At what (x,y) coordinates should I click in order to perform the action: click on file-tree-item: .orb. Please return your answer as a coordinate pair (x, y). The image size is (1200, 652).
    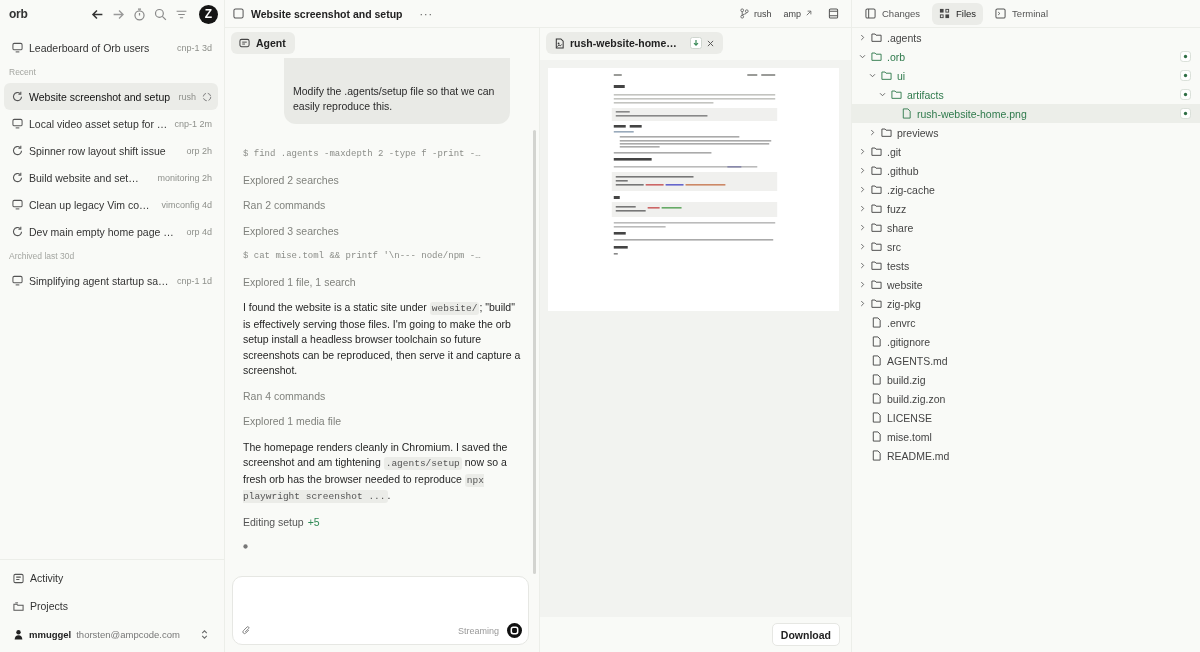
    Looking at the image, I should click on (1026, 56).